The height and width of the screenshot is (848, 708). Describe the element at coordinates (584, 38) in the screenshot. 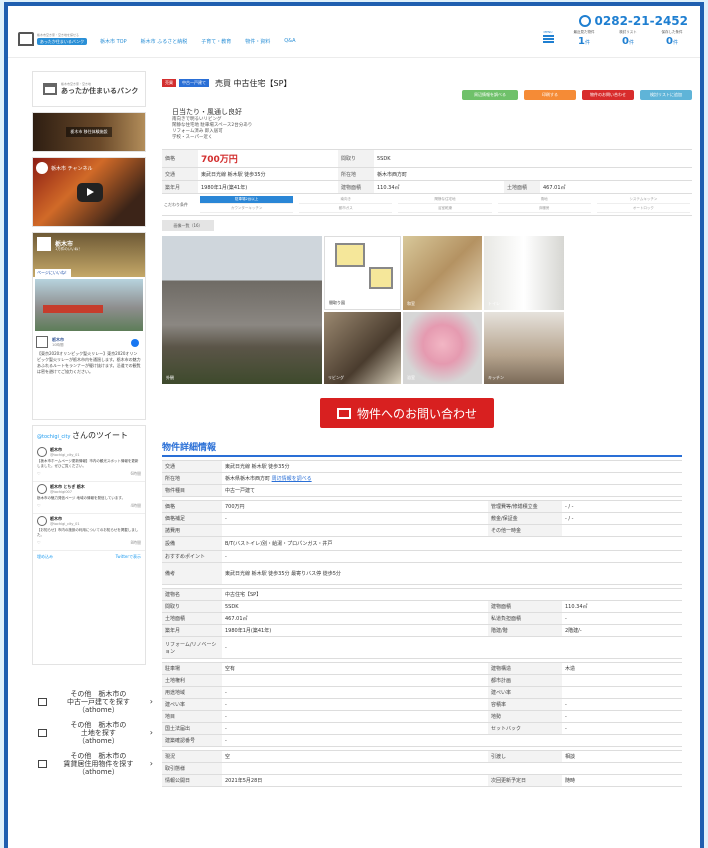

I see `counter-recent: 最近見た物件 1件` at that location.